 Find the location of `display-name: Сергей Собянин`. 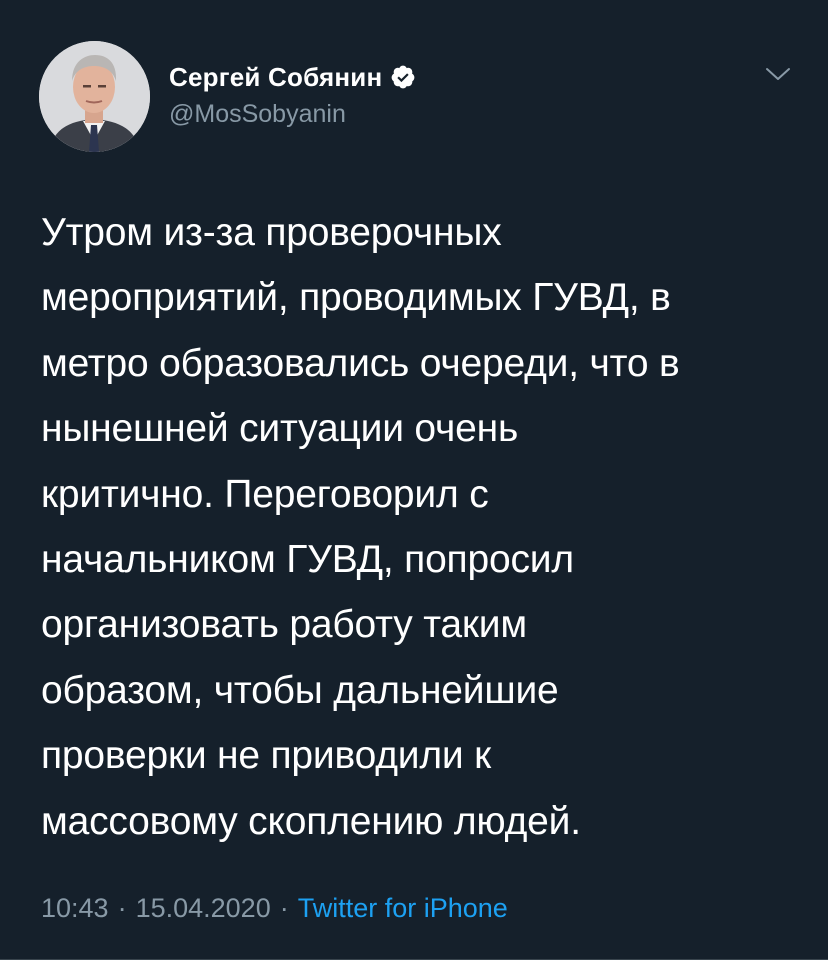

display-name: Сергей Собянин is located at coordinates (275, 77).